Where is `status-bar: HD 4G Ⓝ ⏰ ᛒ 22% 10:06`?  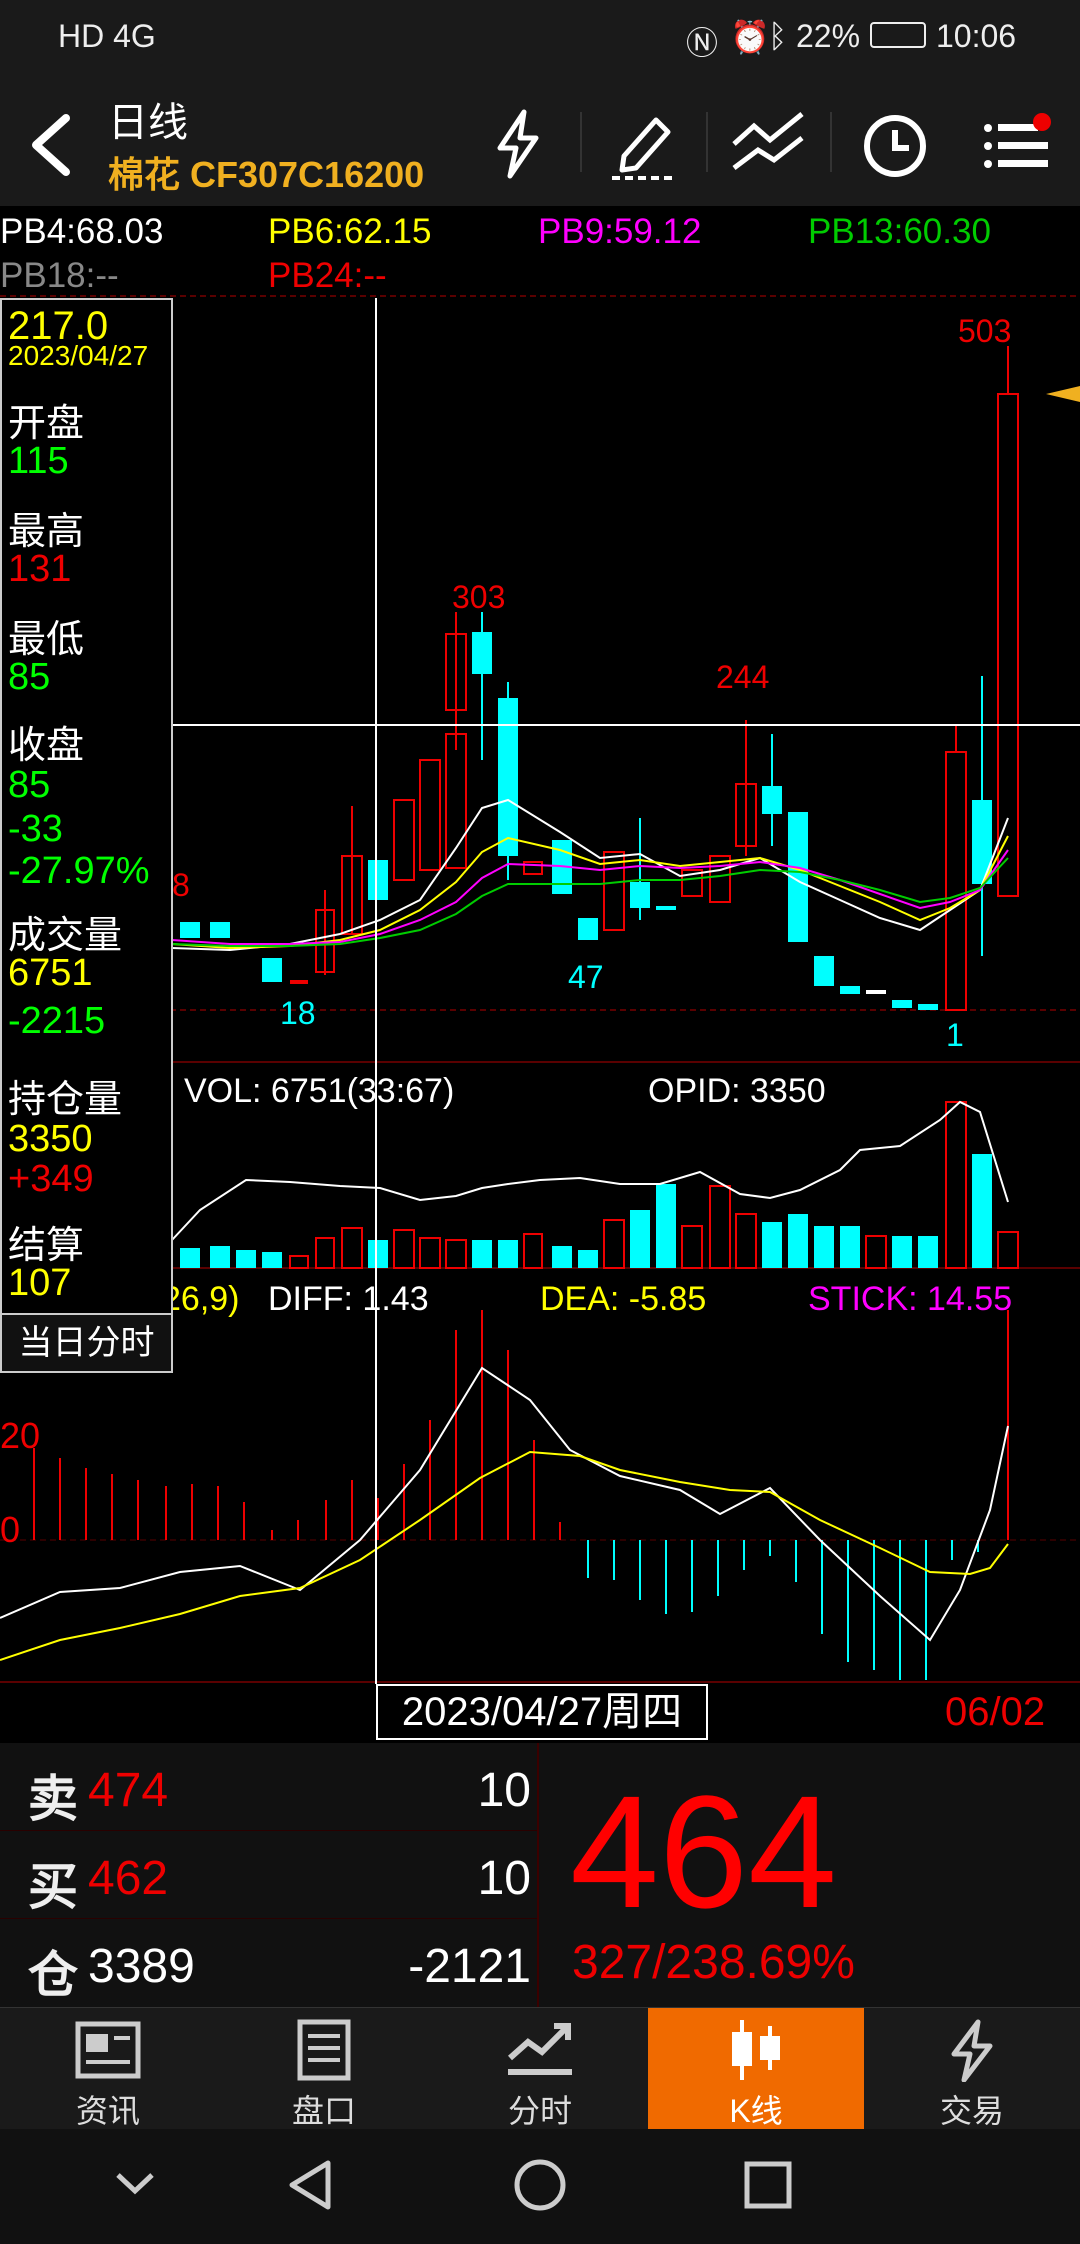 status-bar: HD 4G Ⓝ ⏰ ᛒ 22% 10:06 is located at coordinates (540, 40).